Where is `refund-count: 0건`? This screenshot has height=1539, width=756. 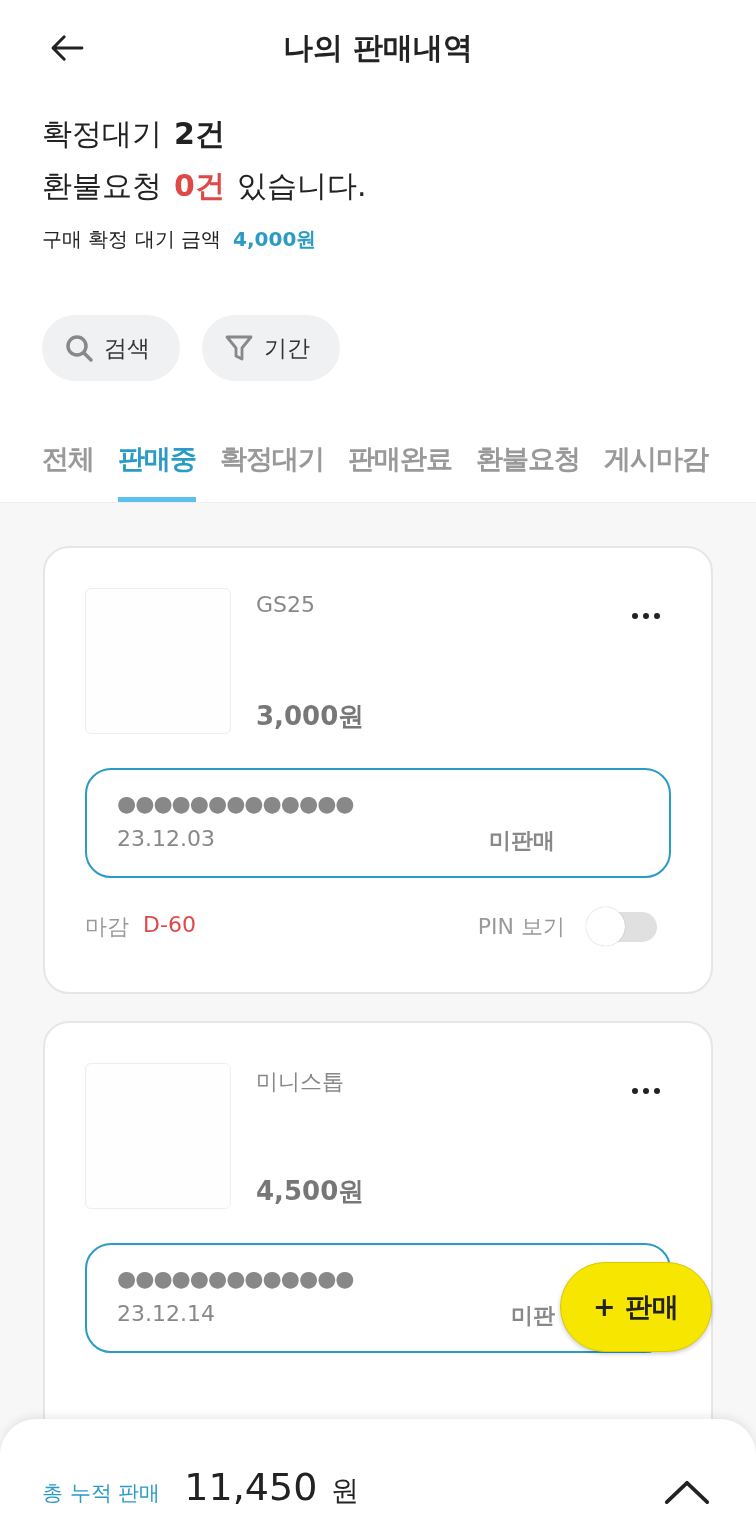 refund-count: 0건 is located at coordinates (199, 186).